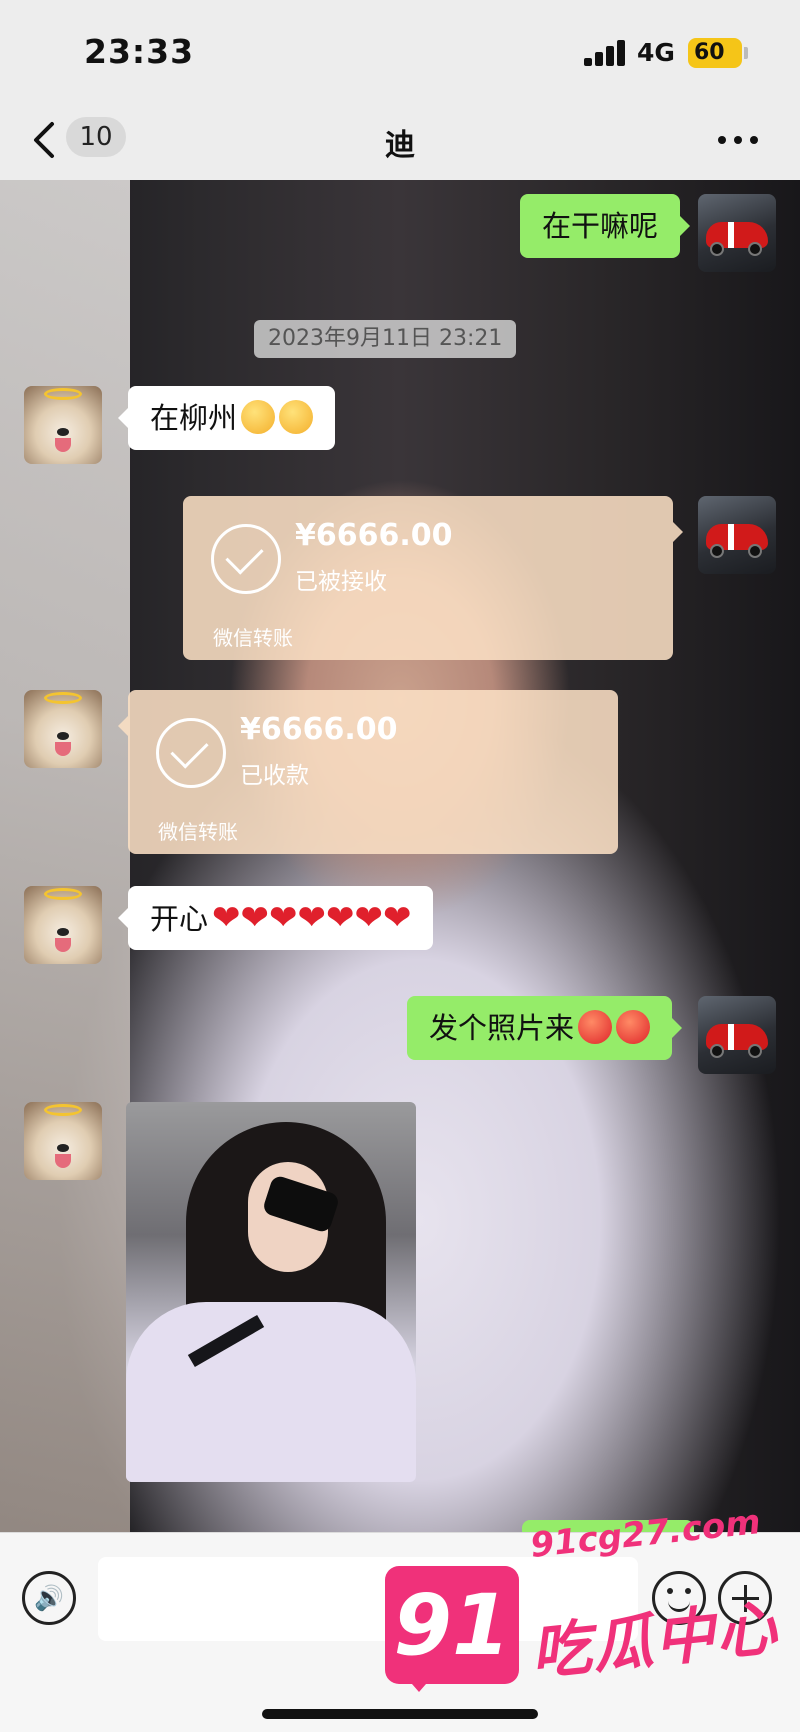 The width and height of the screenshot is (800, 1732). Describe the element at coordinates (179, 919) in the screenshot. I see `message-text: 开心` at that location.